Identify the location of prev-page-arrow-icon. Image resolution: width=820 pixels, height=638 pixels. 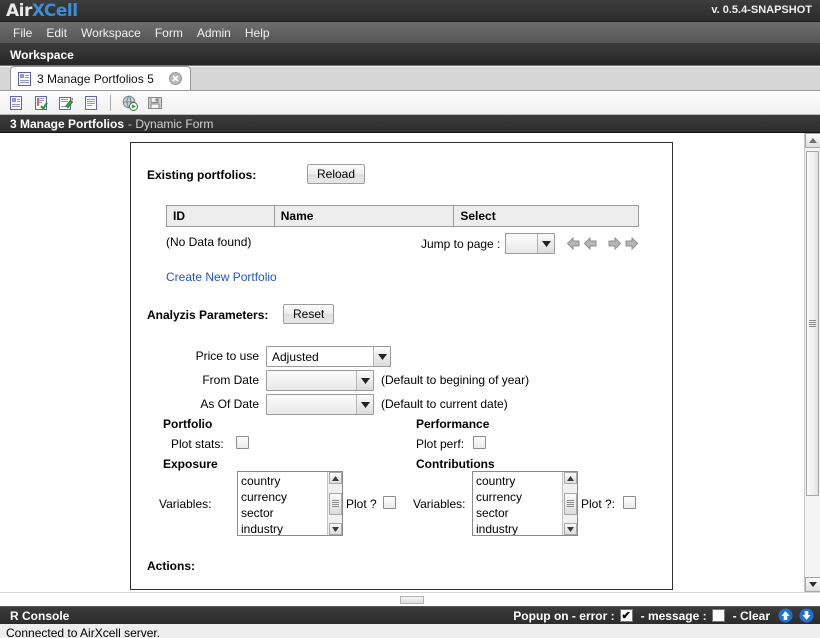
(590, 243).